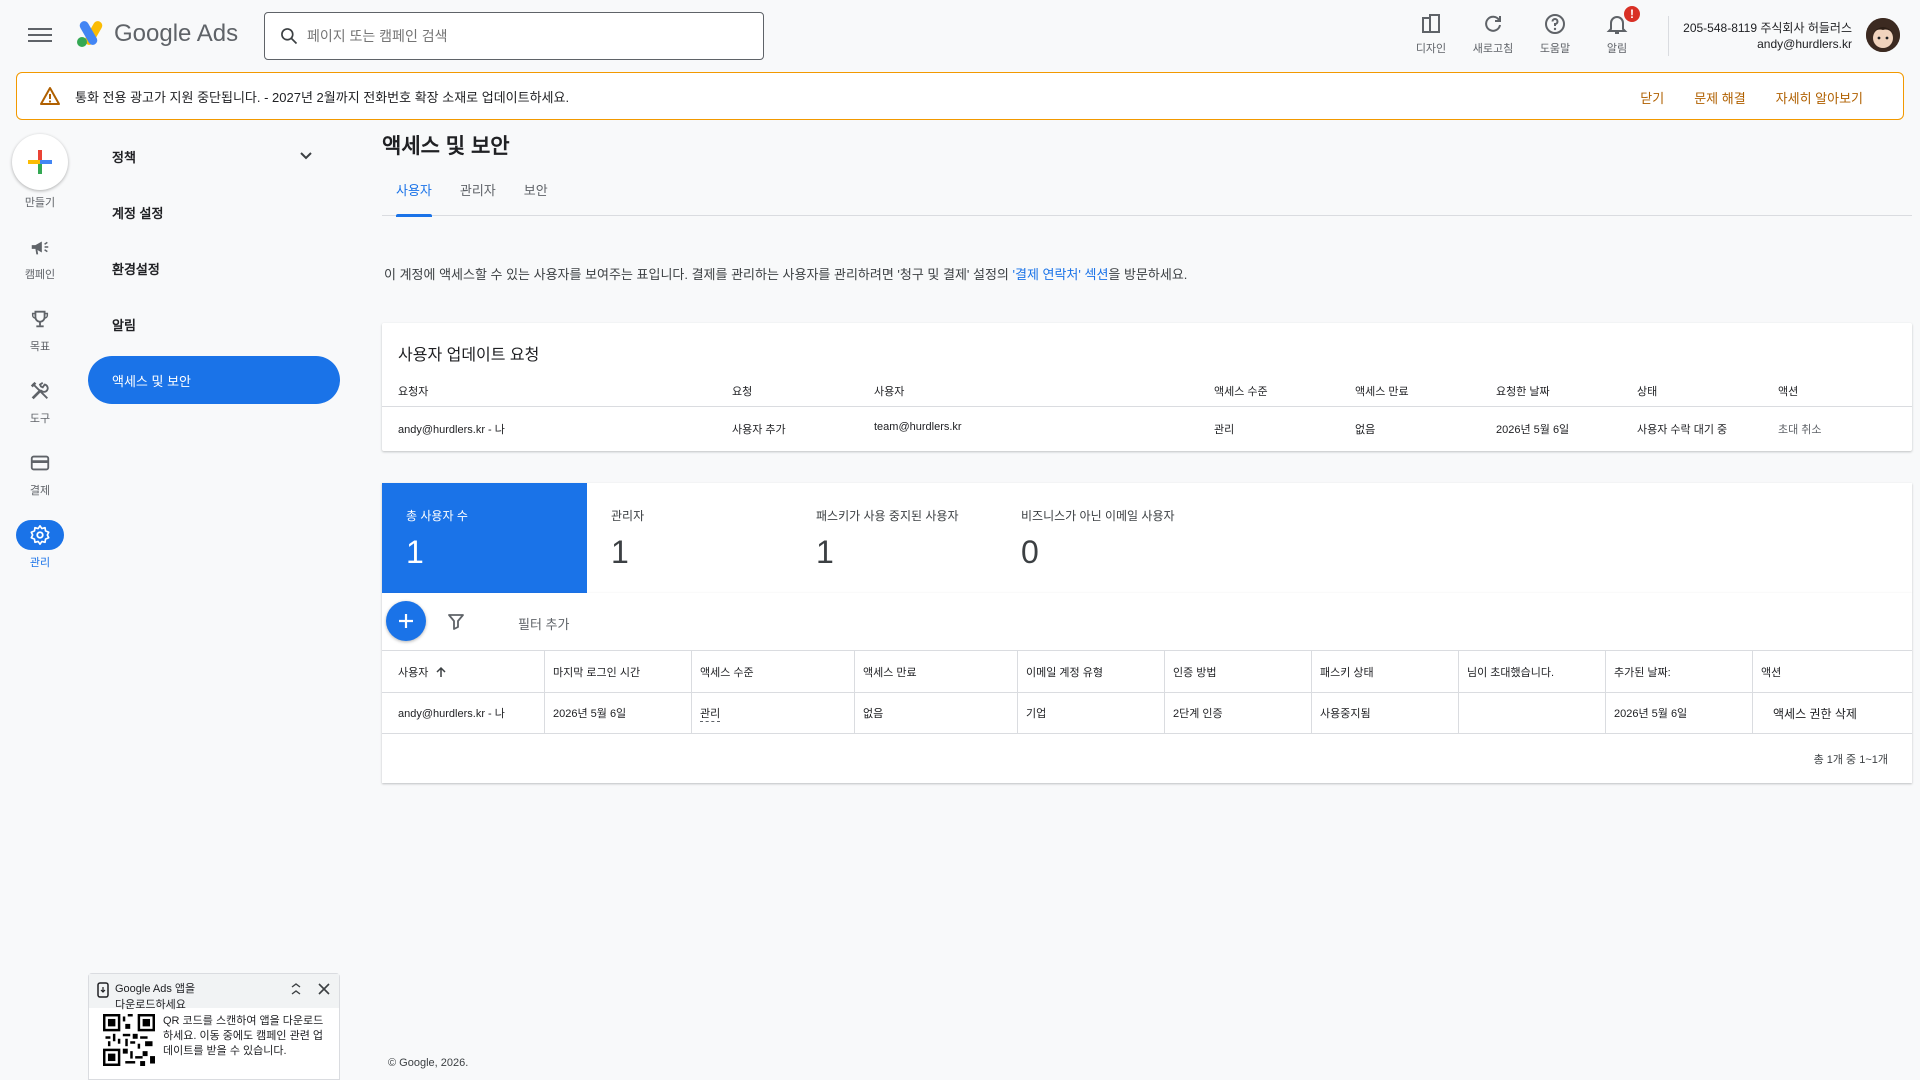 Image resolution: width=1920 pixels, height=1080 pixels. I want to click on req-request-type: 사용자 추가, so click(759, 430).